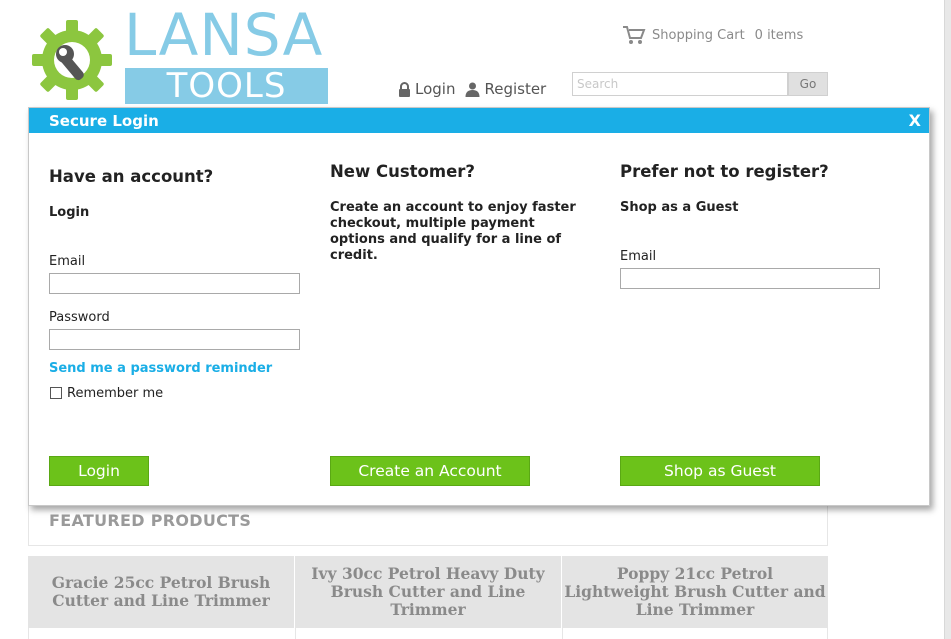 The height and width of the screenshot is (639, 951). What do you see at coordinates (779, 35) in the screenshot?
I see `cart-count: 0 items` at bounding box center [779, 35].